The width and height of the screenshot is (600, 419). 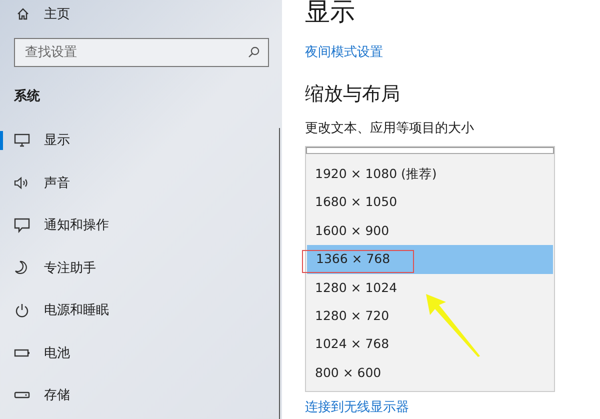 What do you see at coordinates (137, 267) in the screenshot?
I see `sidebar-item: 专注助手` at bounding box center [137, 267].